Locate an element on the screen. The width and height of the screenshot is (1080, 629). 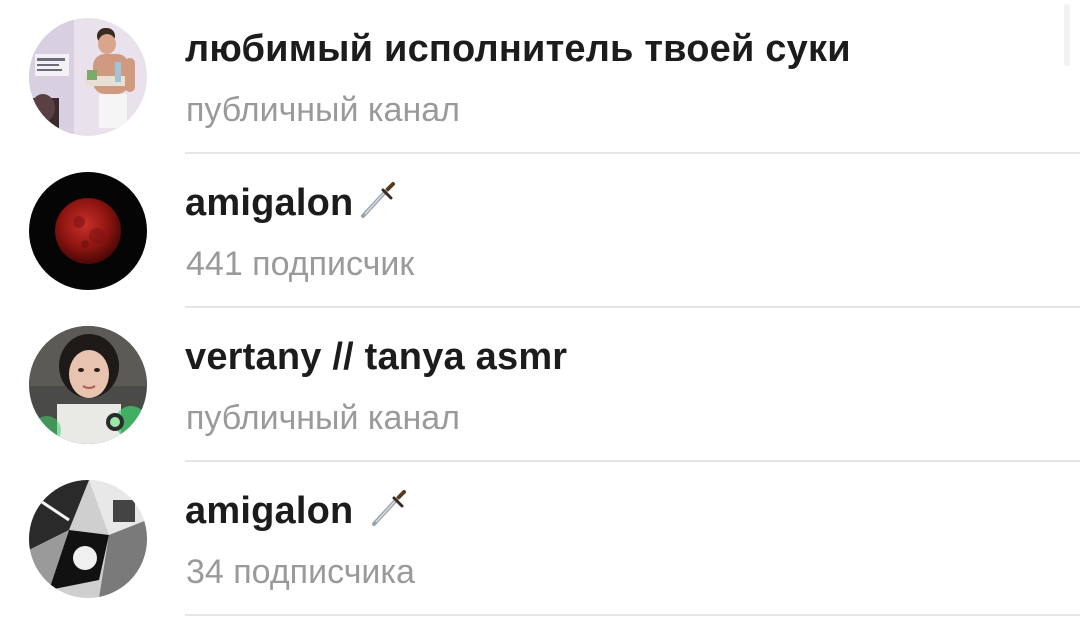
channel-title: vertany // tanya asmr is located at coordinates (376, 357).